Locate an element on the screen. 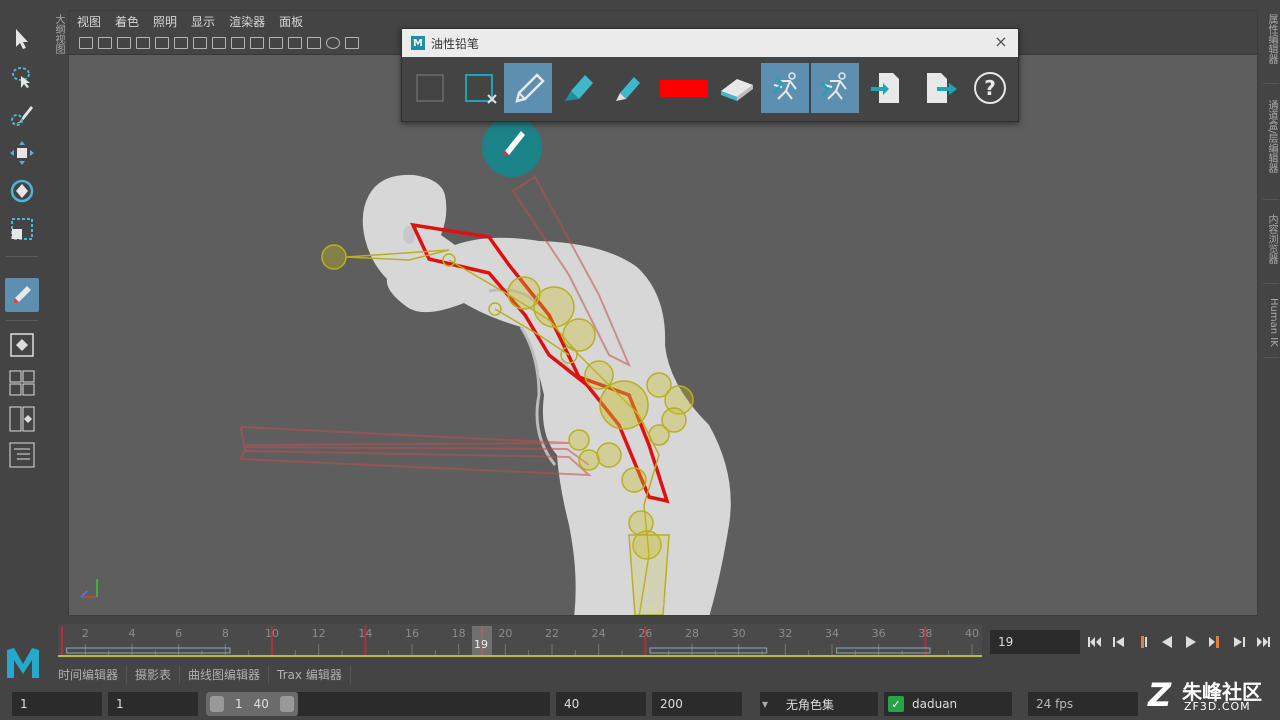 This screenshot has width=1280, height=720. menu-view: 视图 is located at coordinates (89, 21).